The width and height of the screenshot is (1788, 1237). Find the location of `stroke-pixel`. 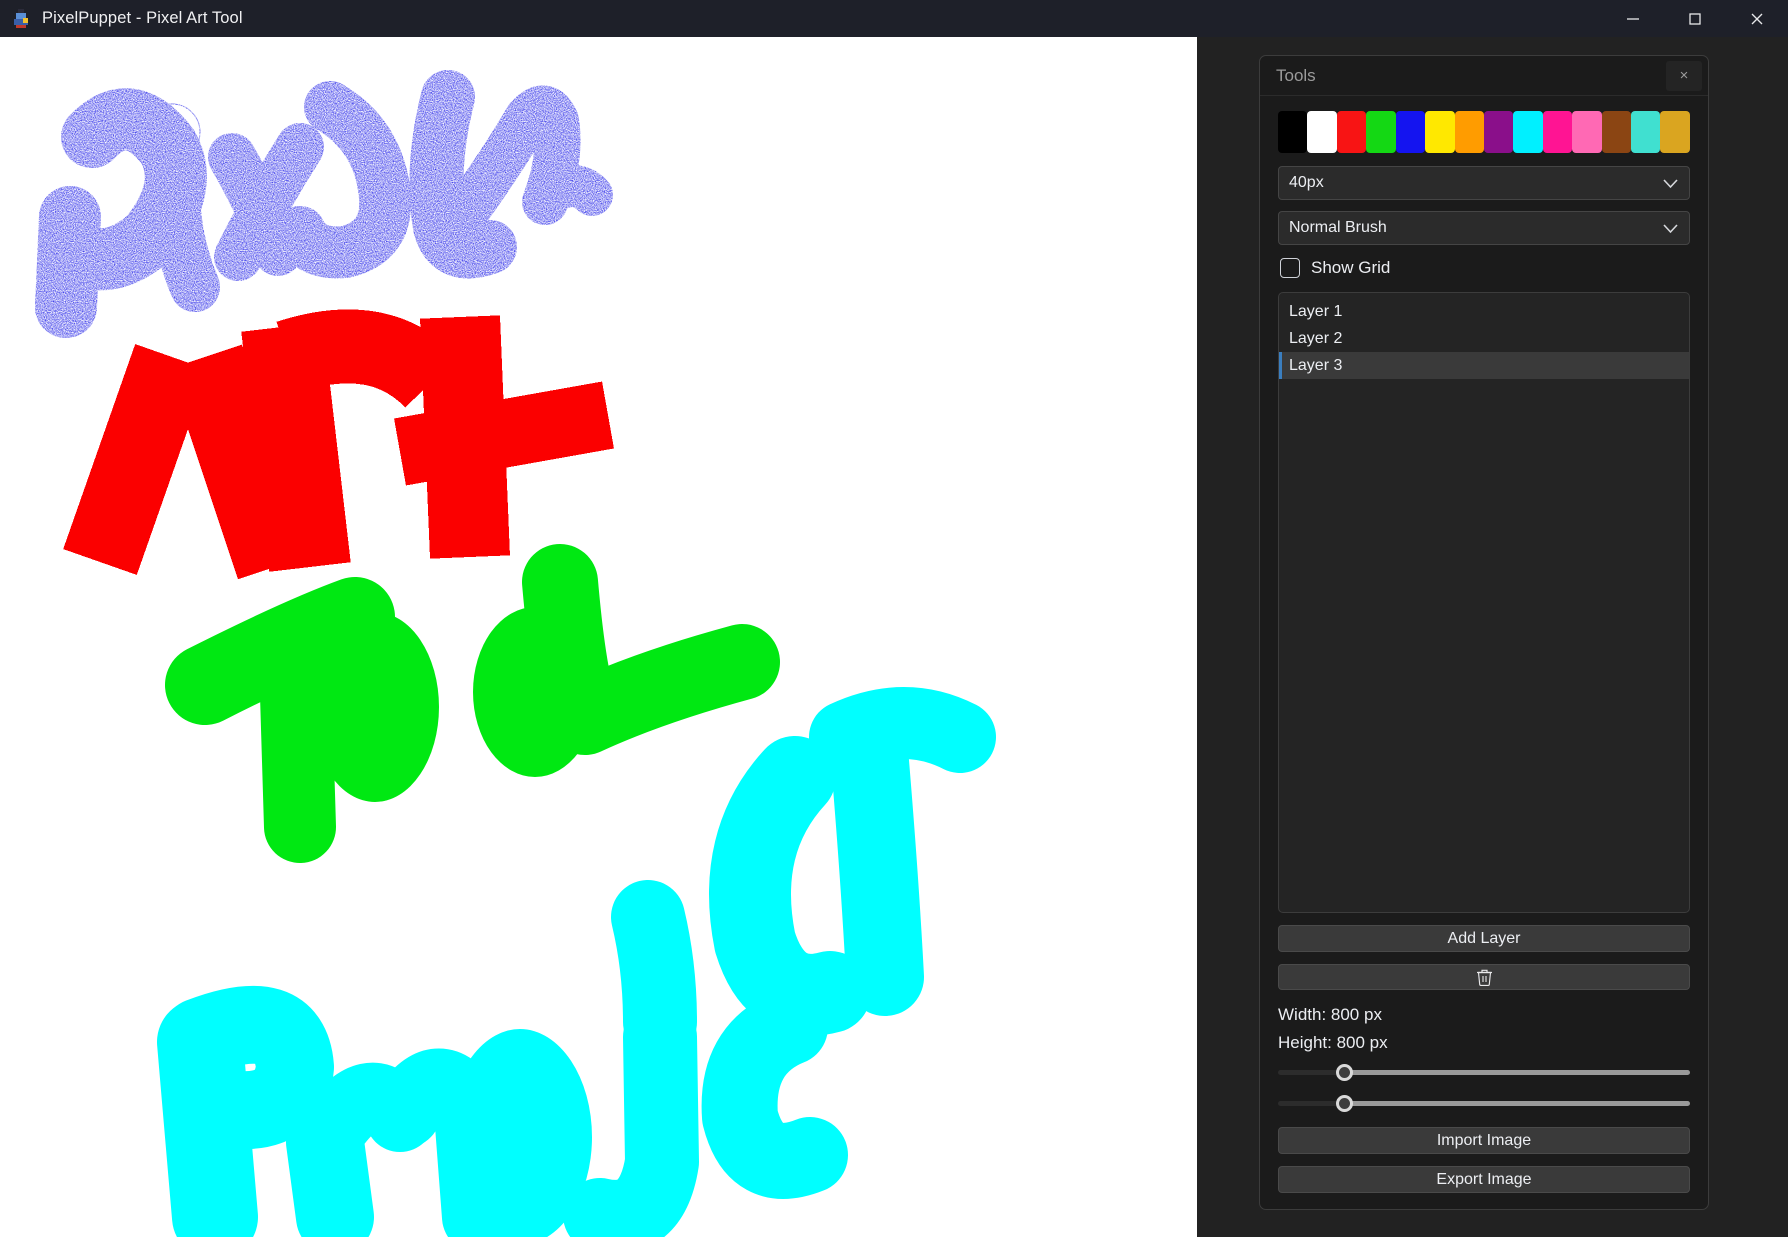

stroke-pixel is located at coordinates (324, 204).